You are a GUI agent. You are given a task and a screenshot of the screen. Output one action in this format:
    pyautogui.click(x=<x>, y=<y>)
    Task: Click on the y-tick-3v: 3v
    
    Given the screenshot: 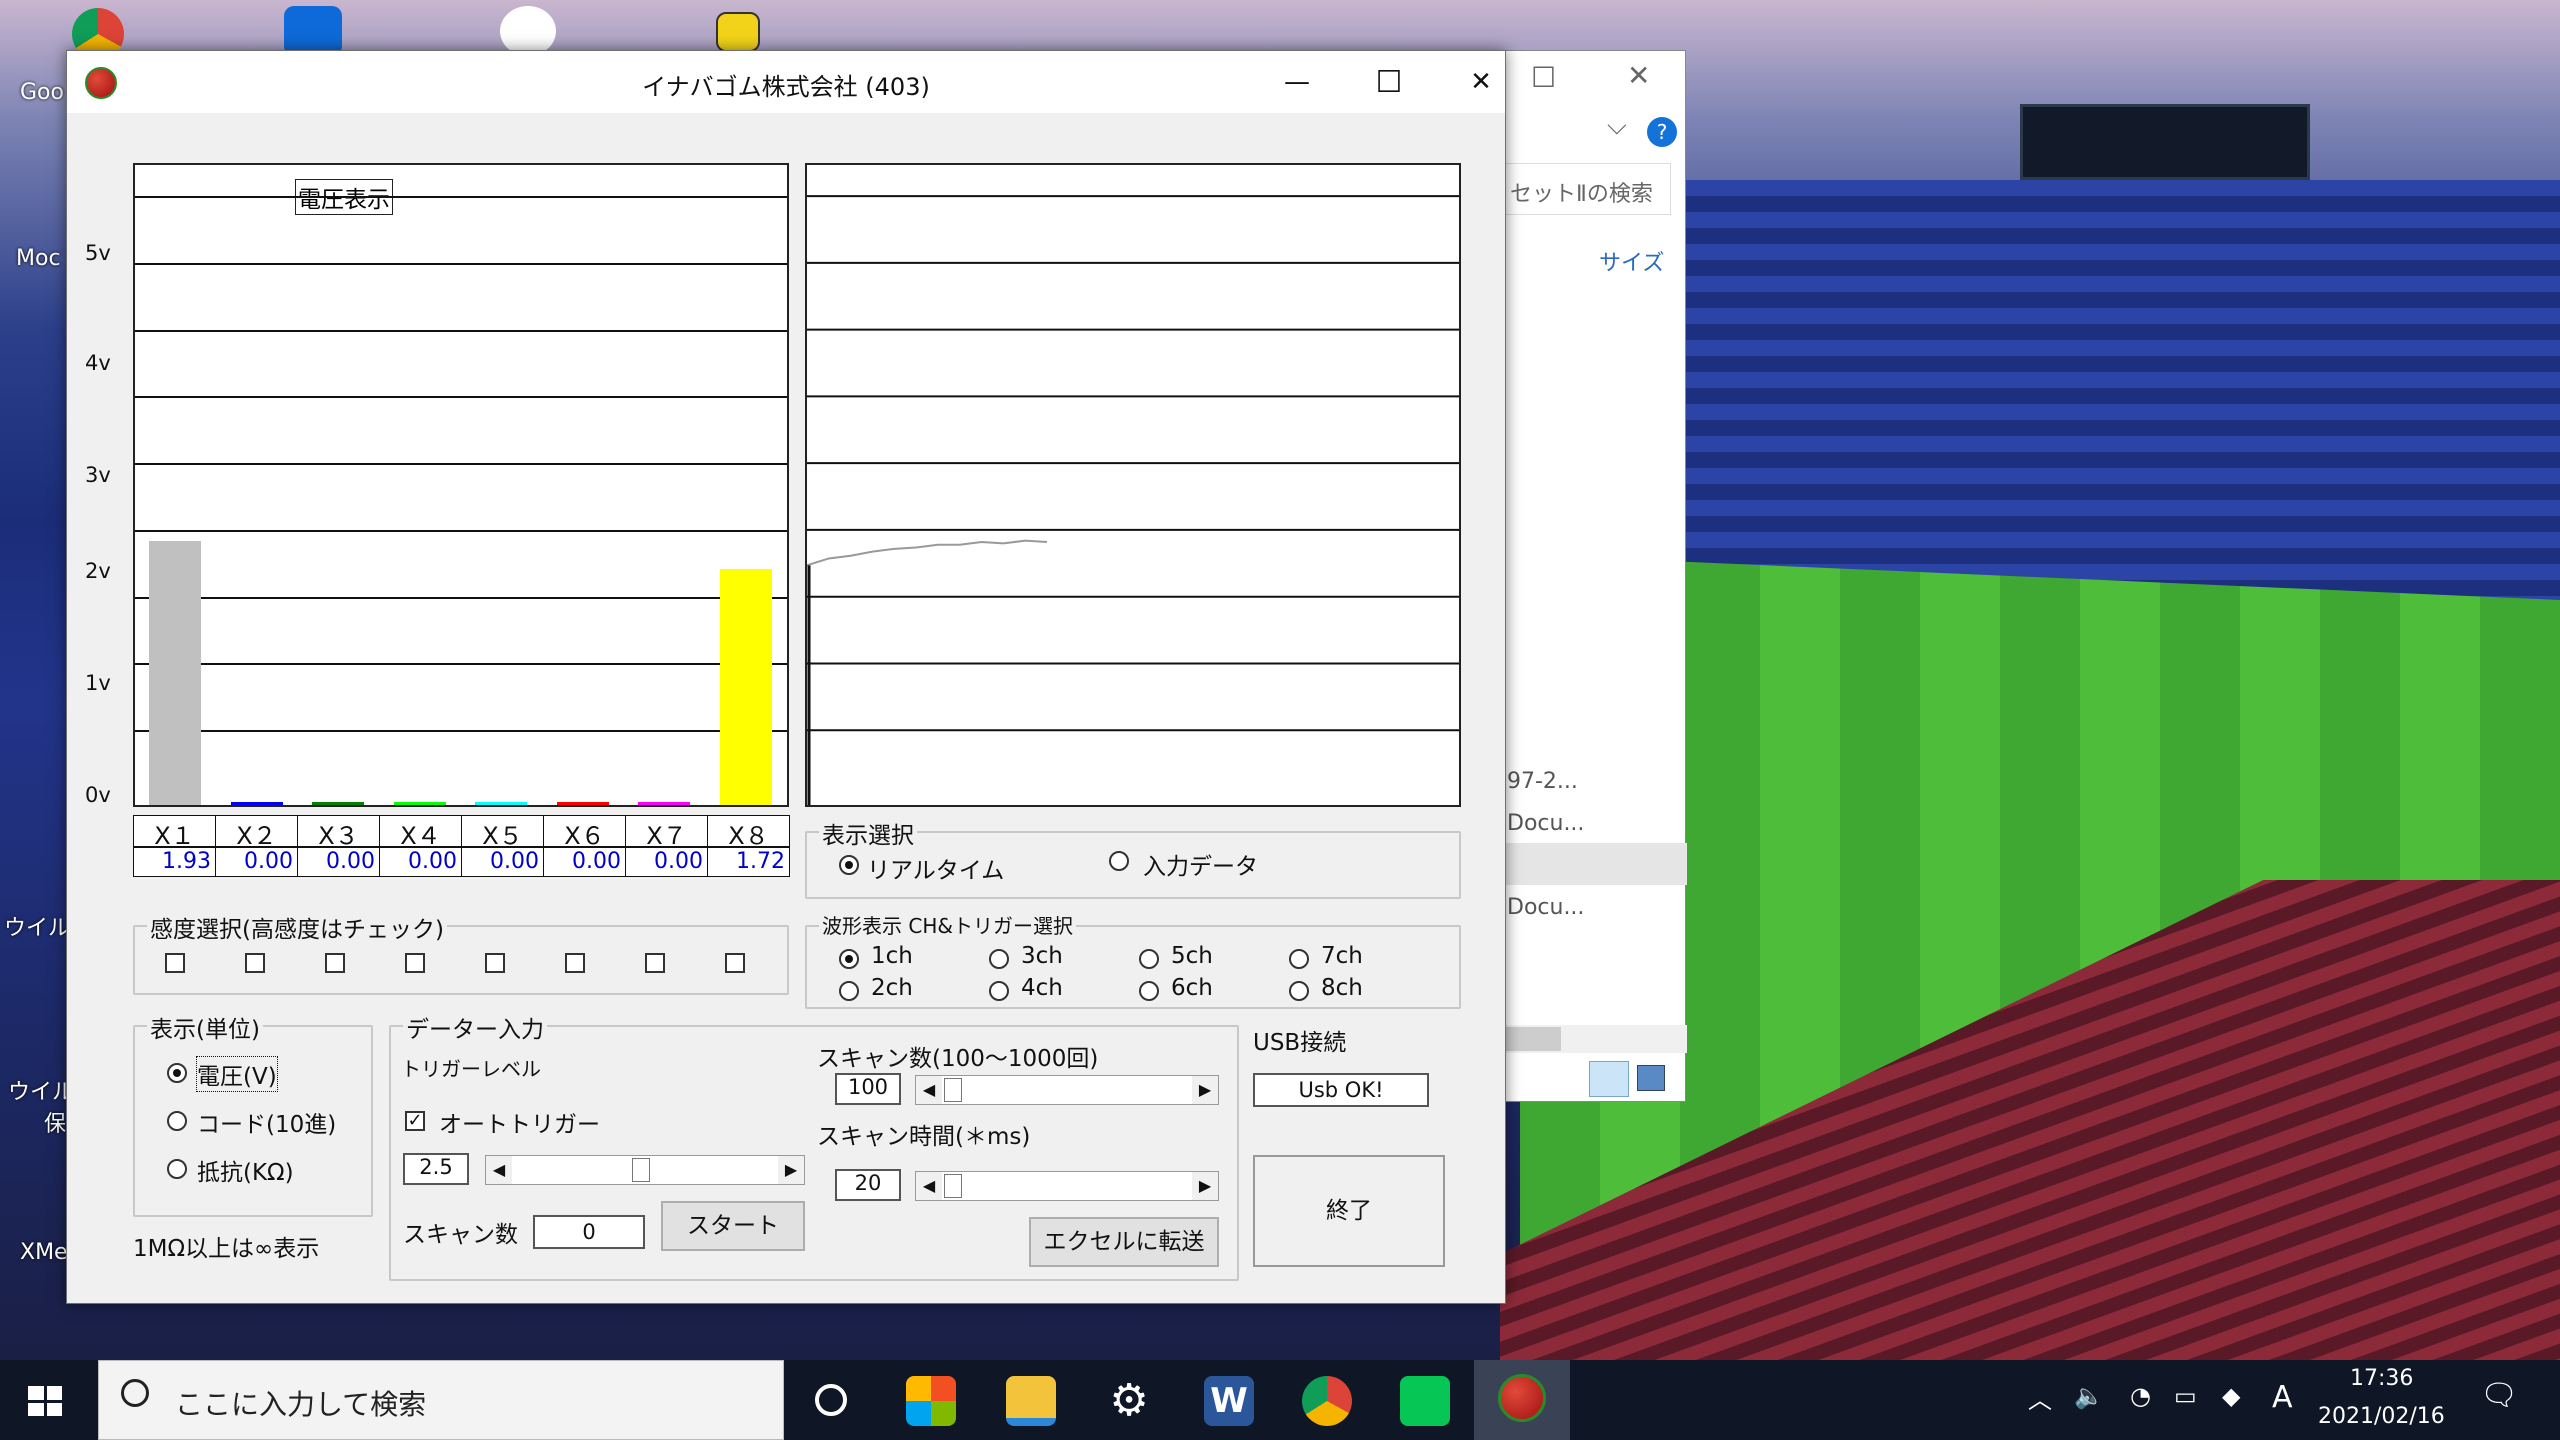 What is the action you would take?
    pyautogui.click(x=98, y=475)
    